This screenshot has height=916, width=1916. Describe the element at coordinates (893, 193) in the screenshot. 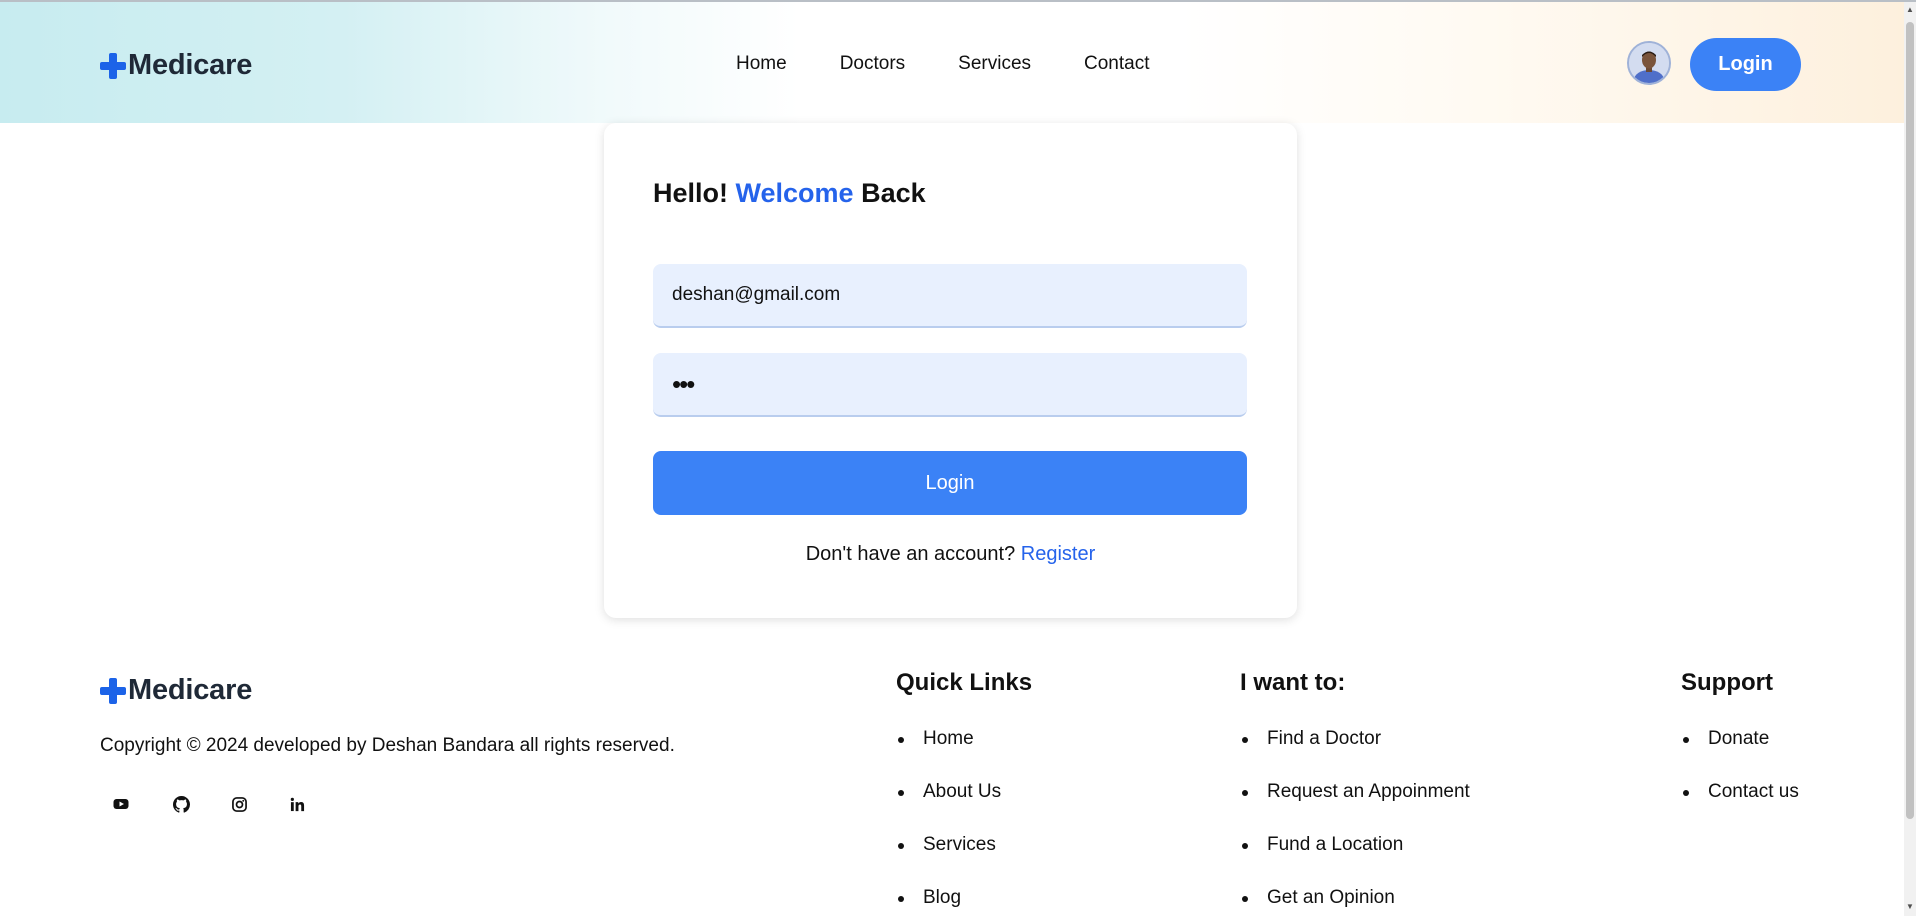

I see `title-back: Back` at that location.